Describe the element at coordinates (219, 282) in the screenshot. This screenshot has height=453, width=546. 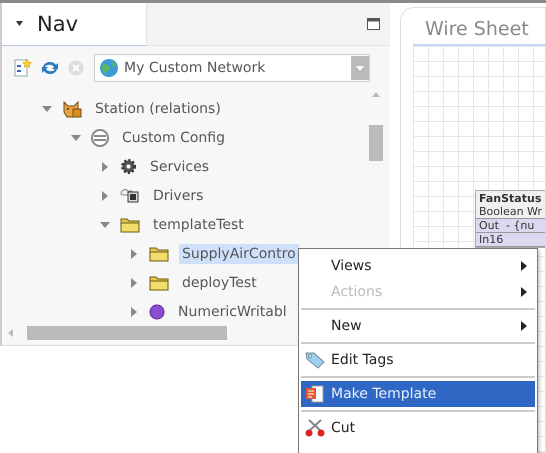
I see `tree-item: deployTest` at that location.